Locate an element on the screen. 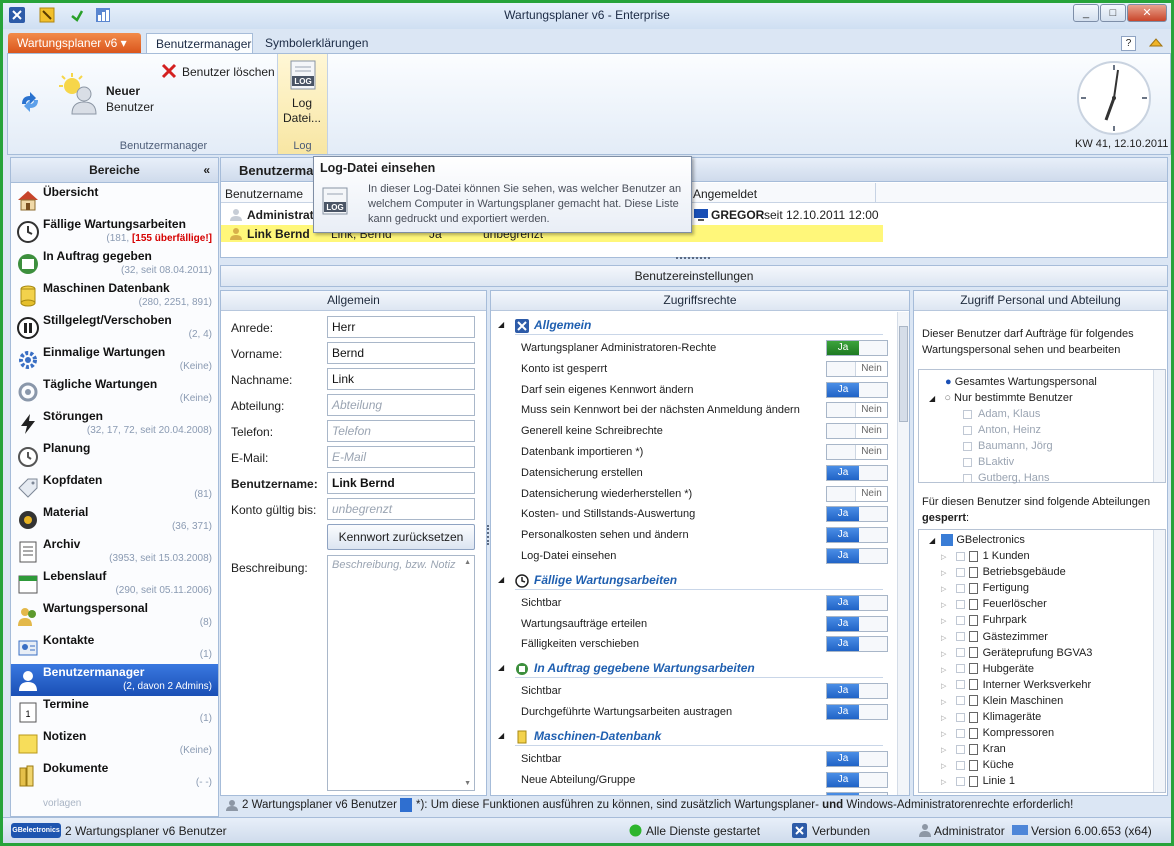 The image size is (1174, 846). delete-user-button: Benutzer löschen is located at coordinates (228, 72).